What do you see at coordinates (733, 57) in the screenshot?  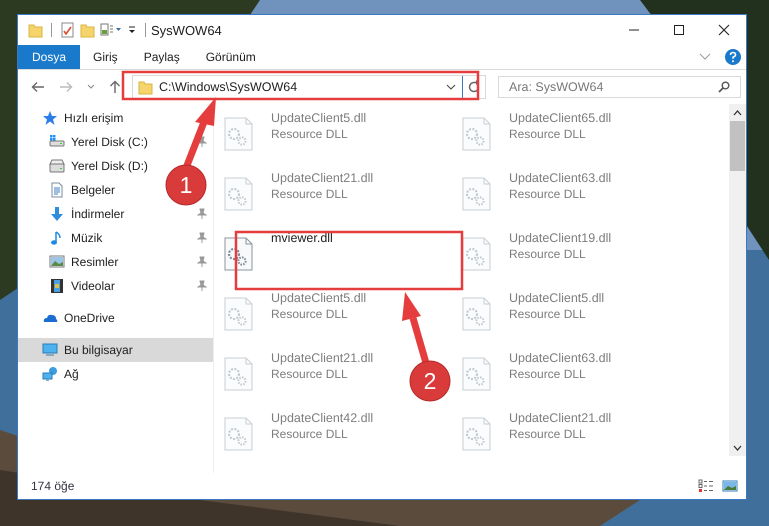 I see `help-icon` at bounding box center [733, 57].